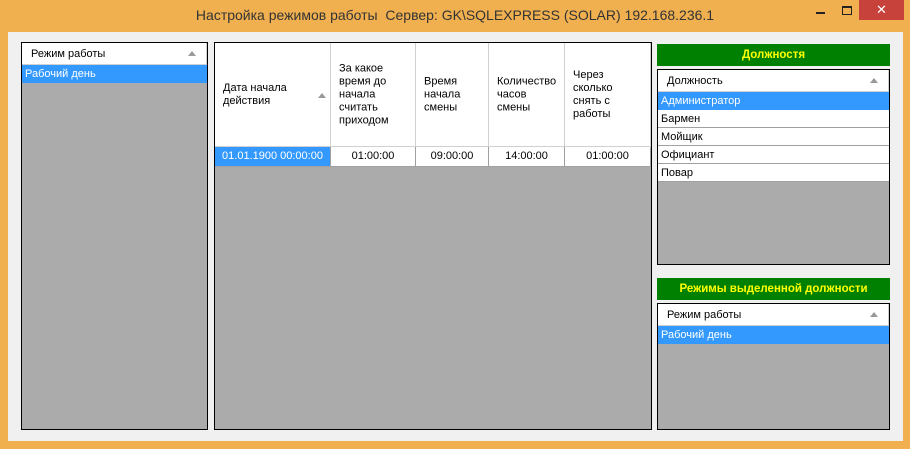 Image resolution: width=910 pixels, height=449 pixels. I want to click on minimize-button, so click(820, 10).